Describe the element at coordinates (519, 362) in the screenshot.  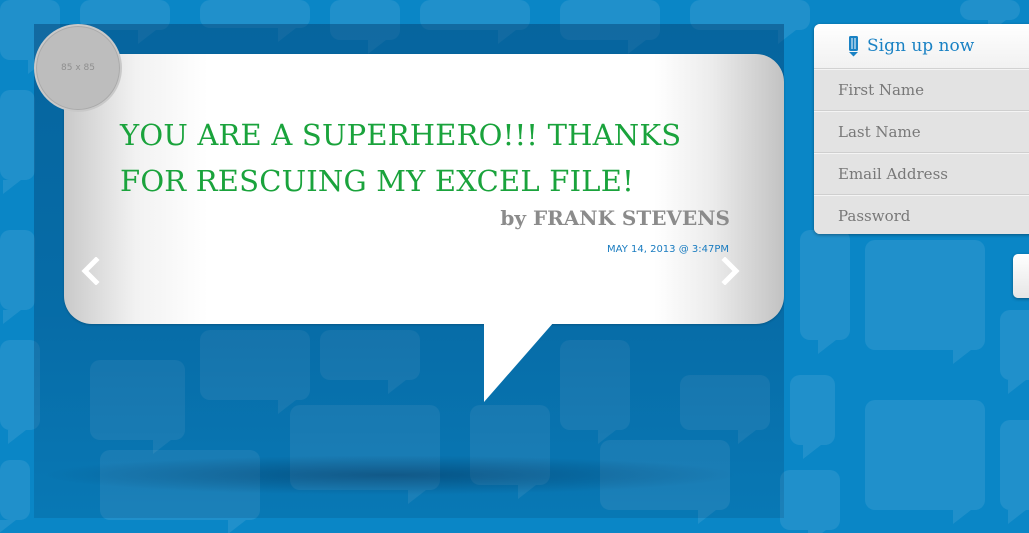
I see `bubble-tail` at that location.